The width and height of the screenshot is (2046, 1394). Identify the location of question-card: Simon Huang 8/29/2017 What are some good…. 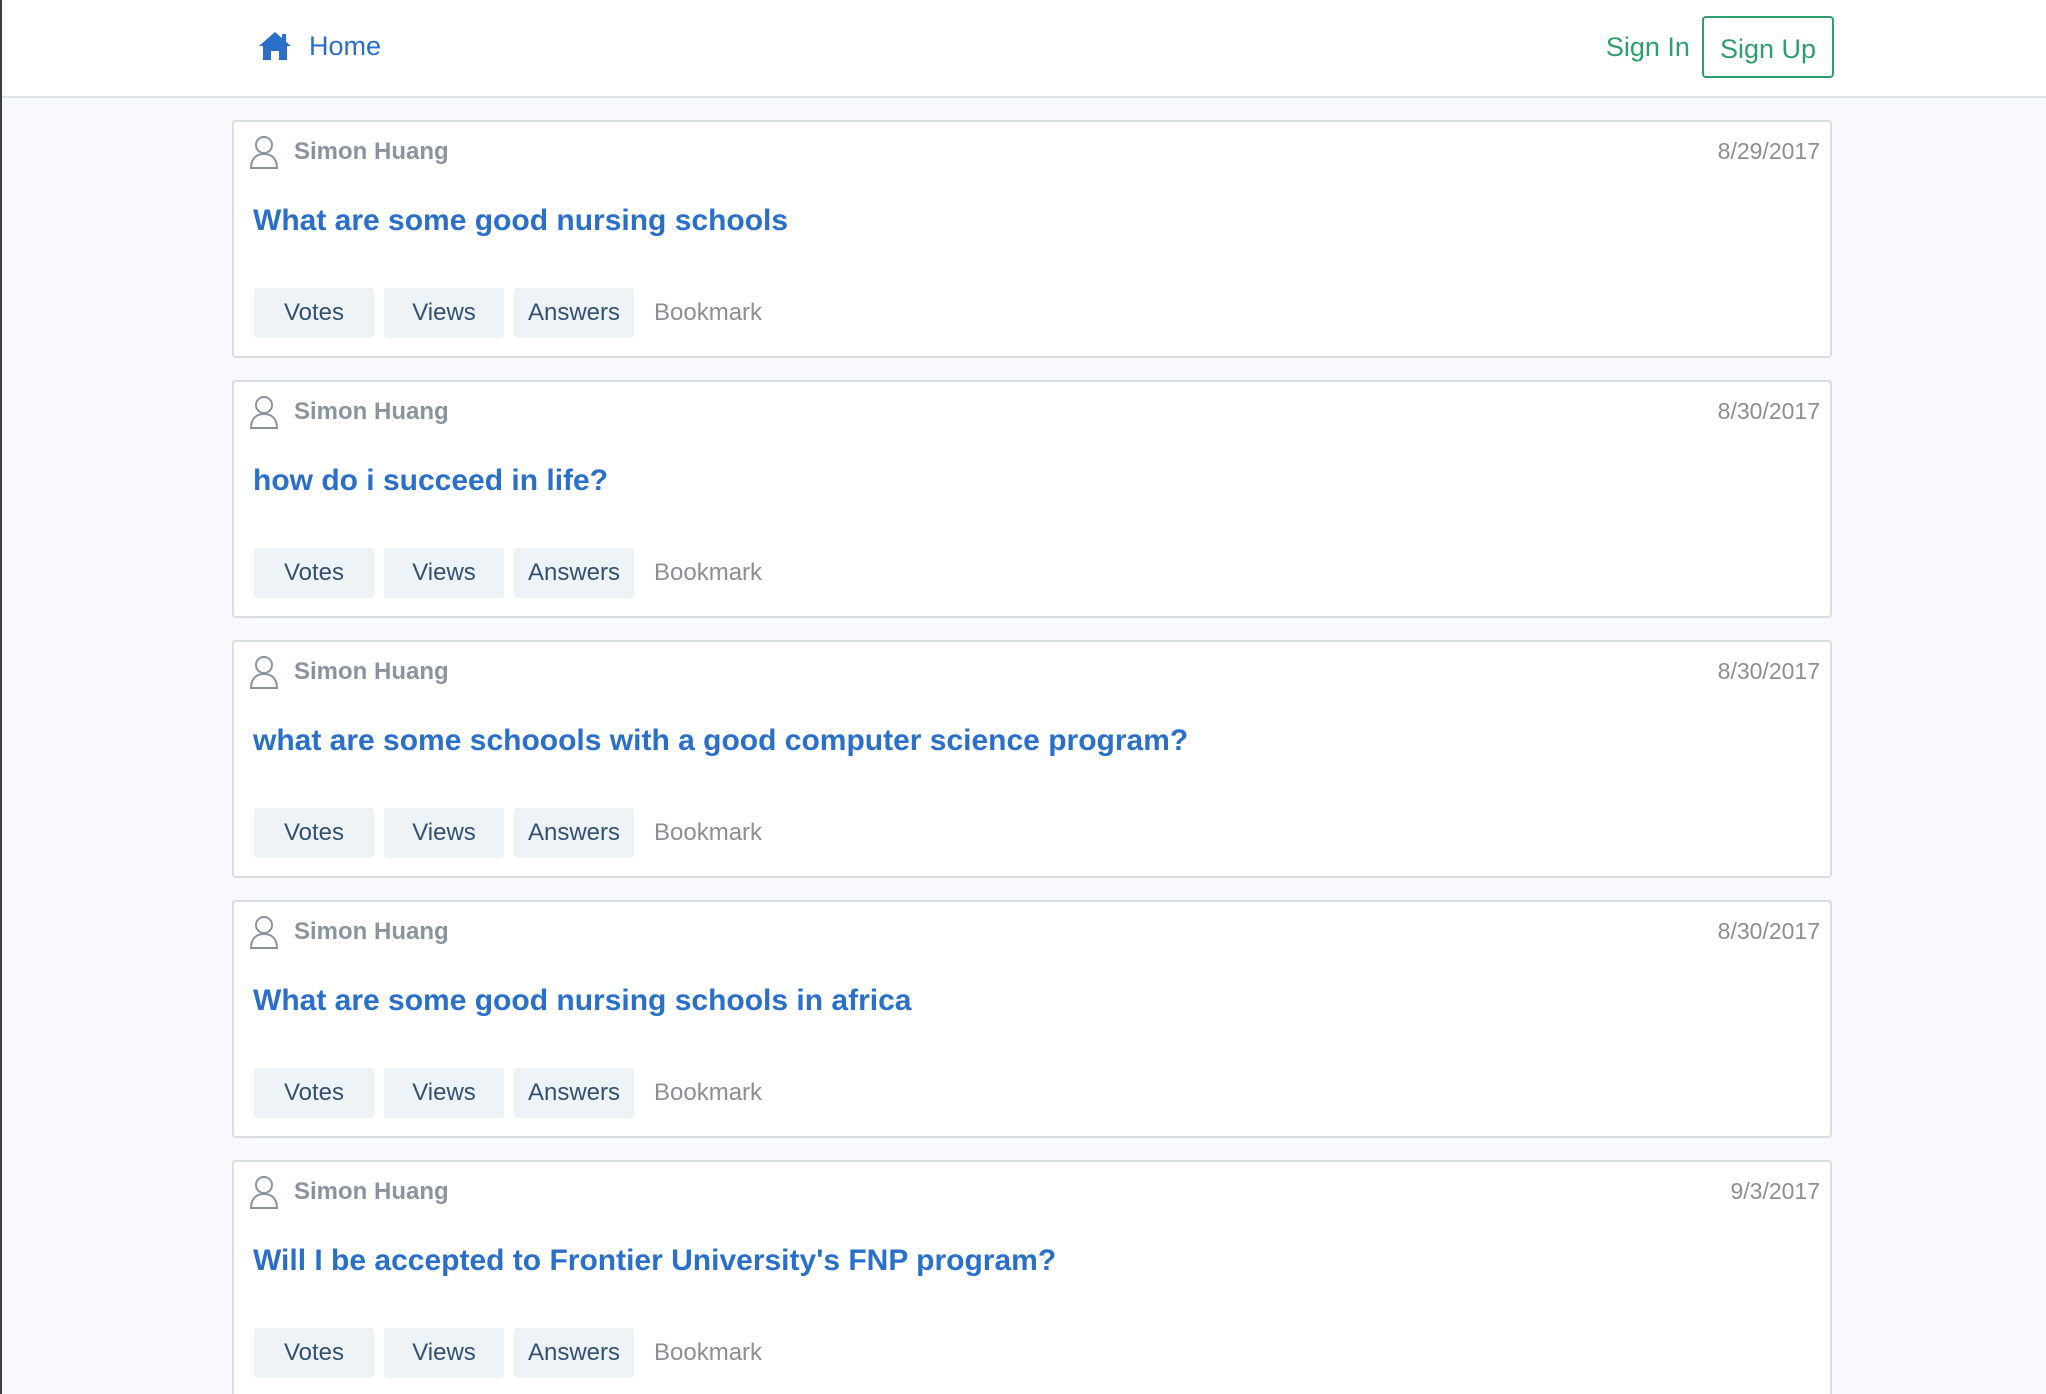
(1032, 239).